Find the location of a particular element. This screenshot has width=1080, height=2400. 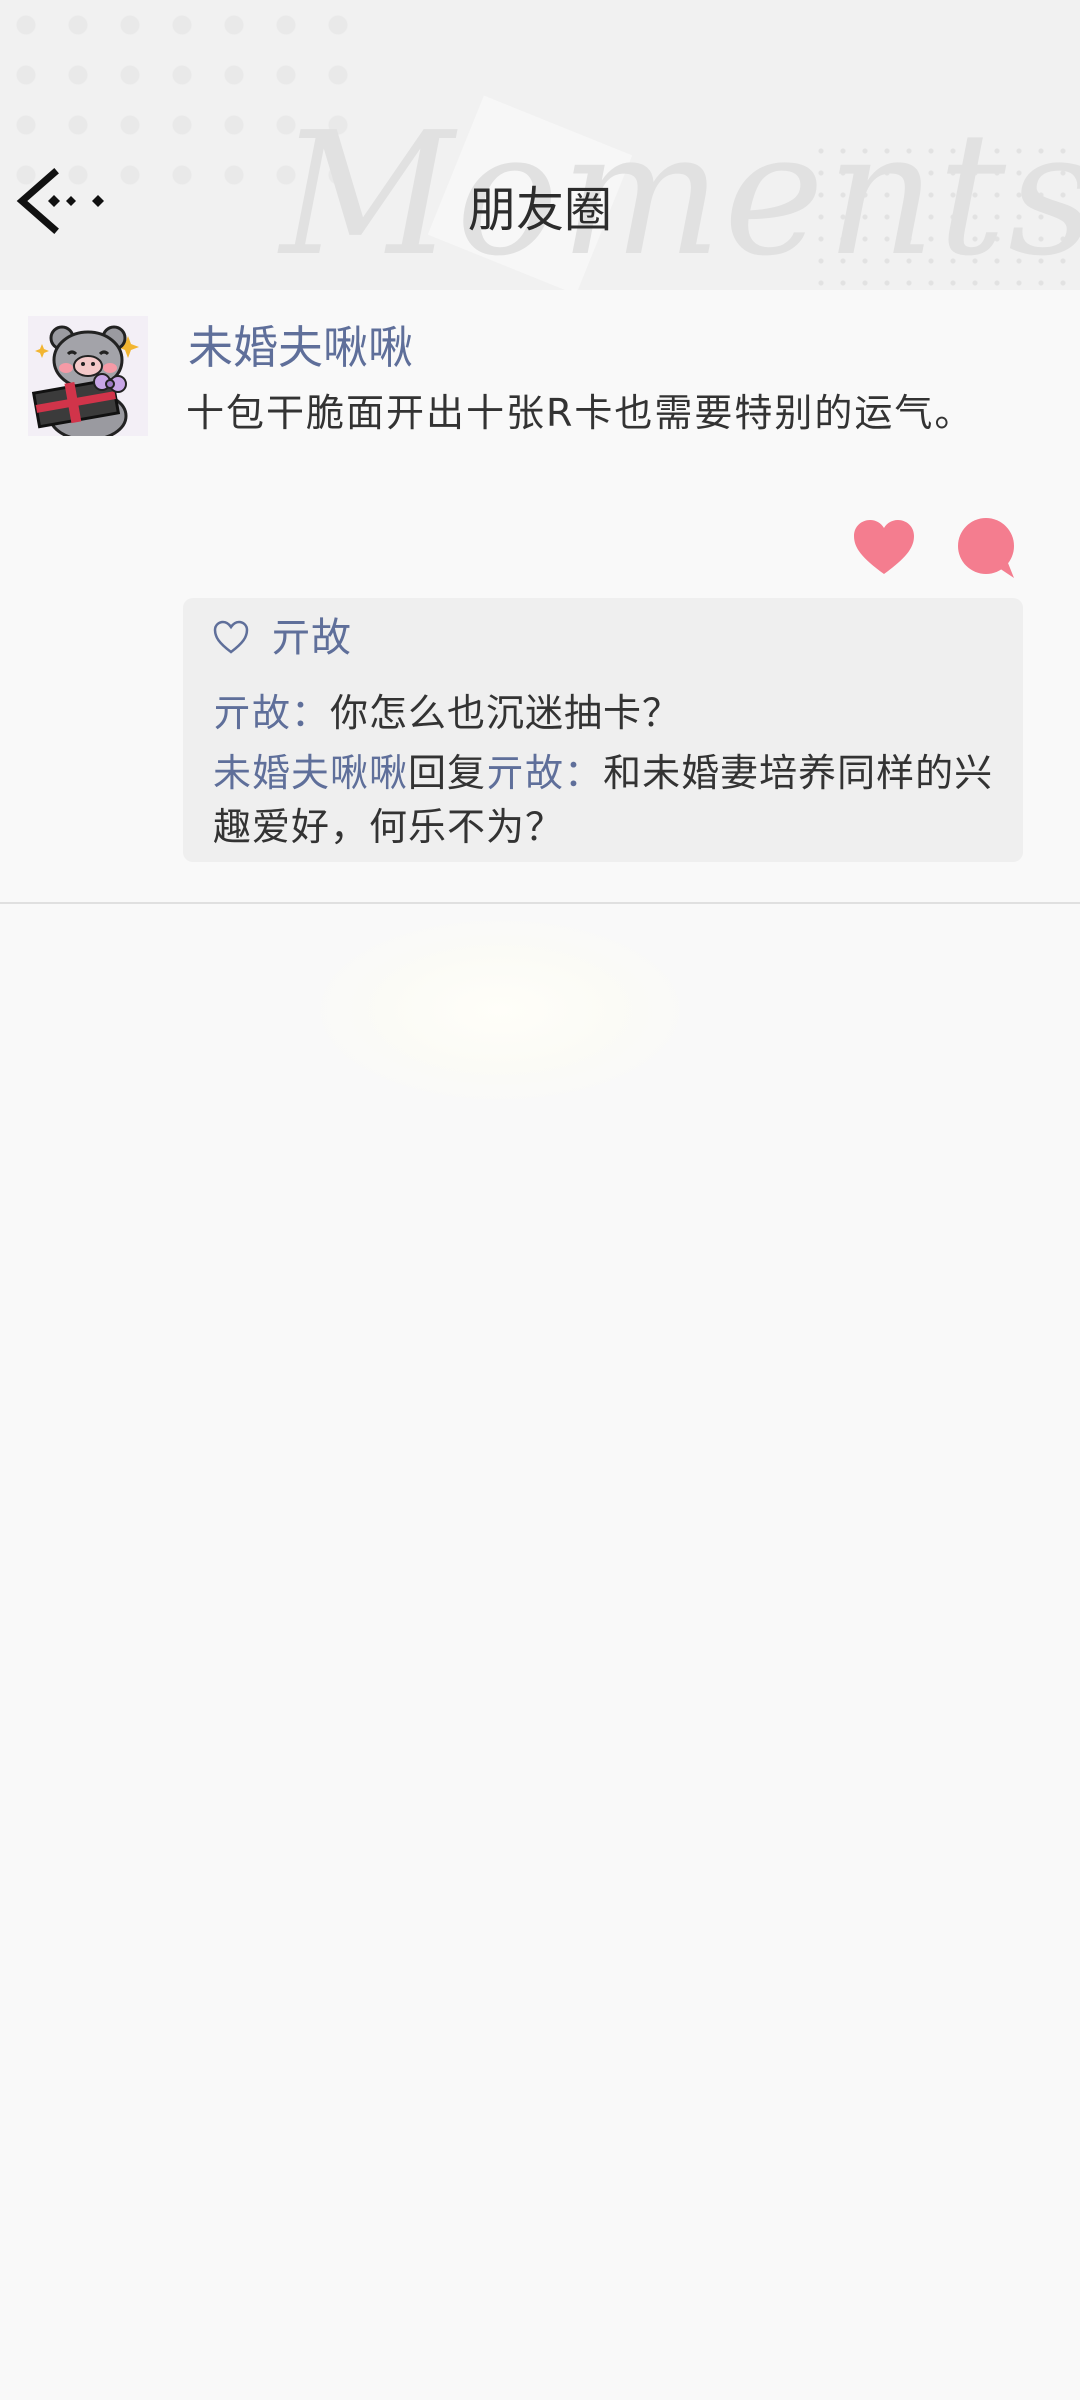

comment-bubble-icon is located at coordinates (986, 548).